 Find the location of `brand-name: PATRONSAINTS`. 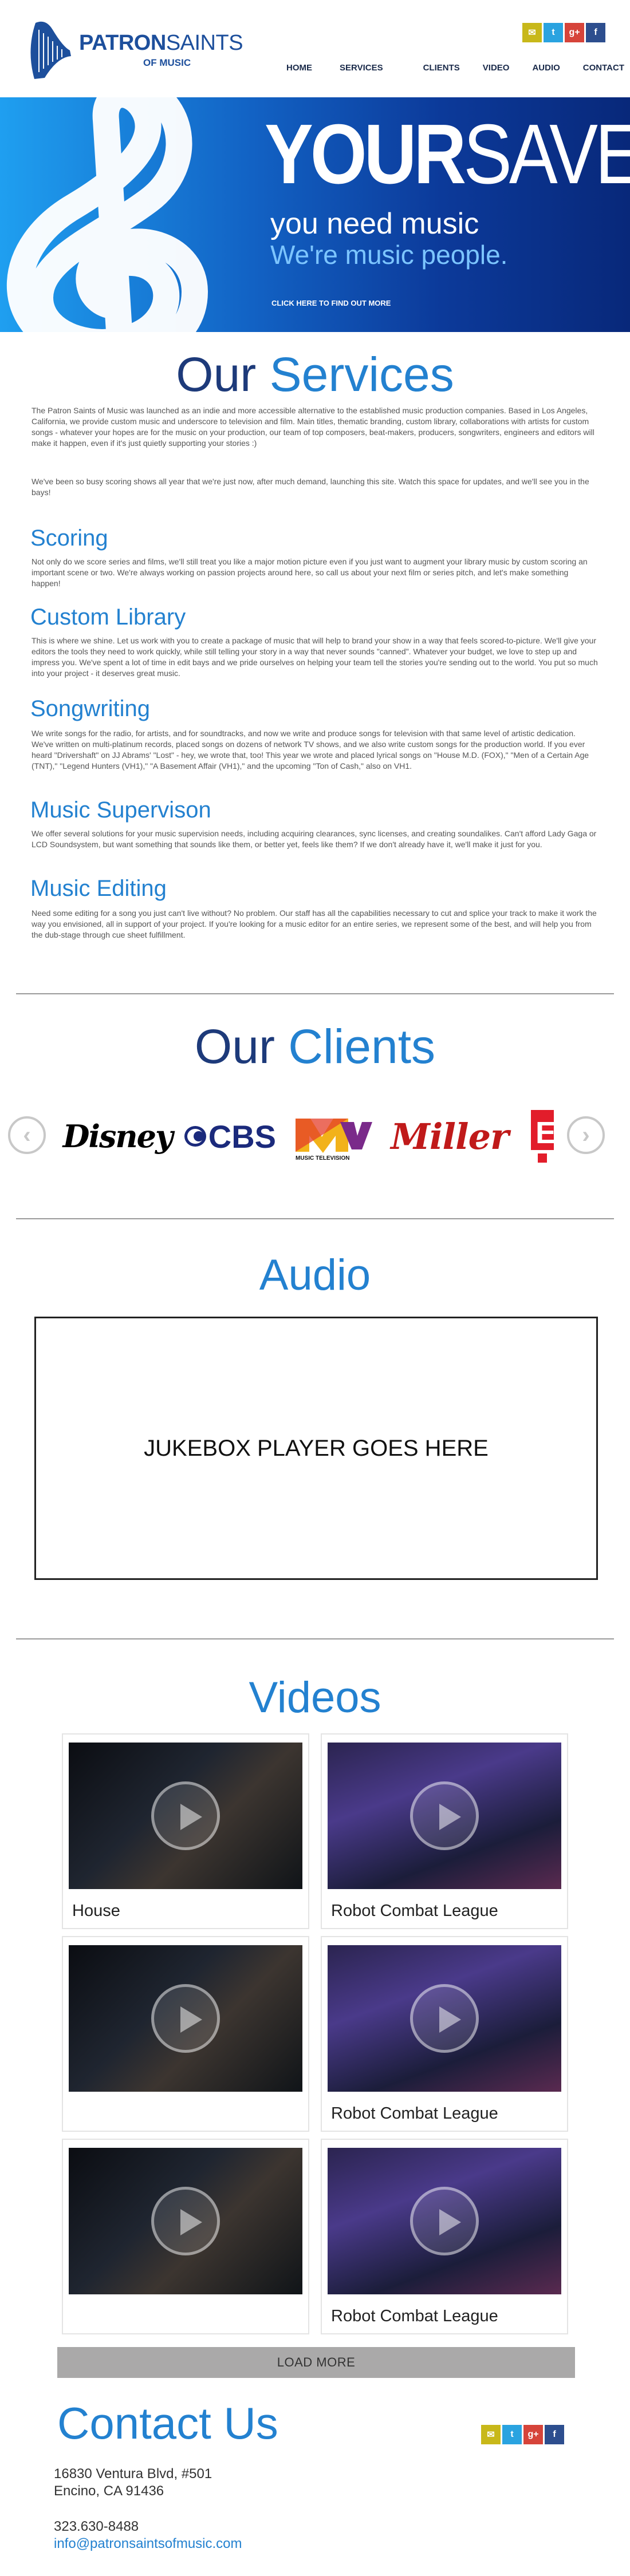

brand-name: PATRONSAINTS is located at coordinates (161, 43).